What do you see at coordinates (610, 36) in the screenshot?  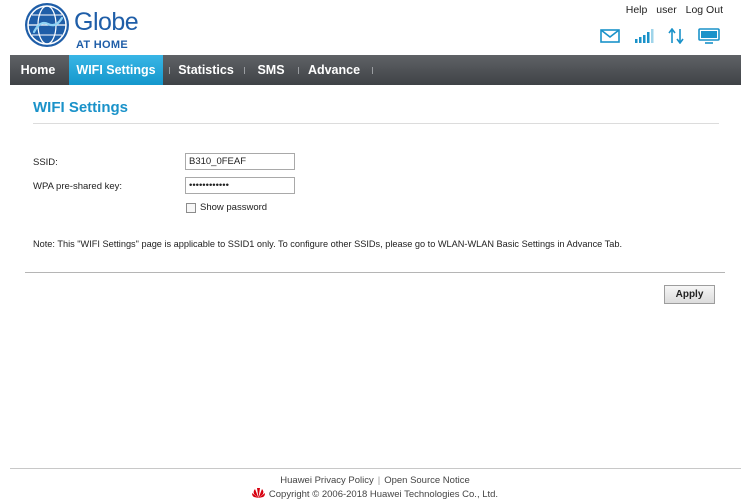 I see `envelope-icon` at bounding box center [610, 36].